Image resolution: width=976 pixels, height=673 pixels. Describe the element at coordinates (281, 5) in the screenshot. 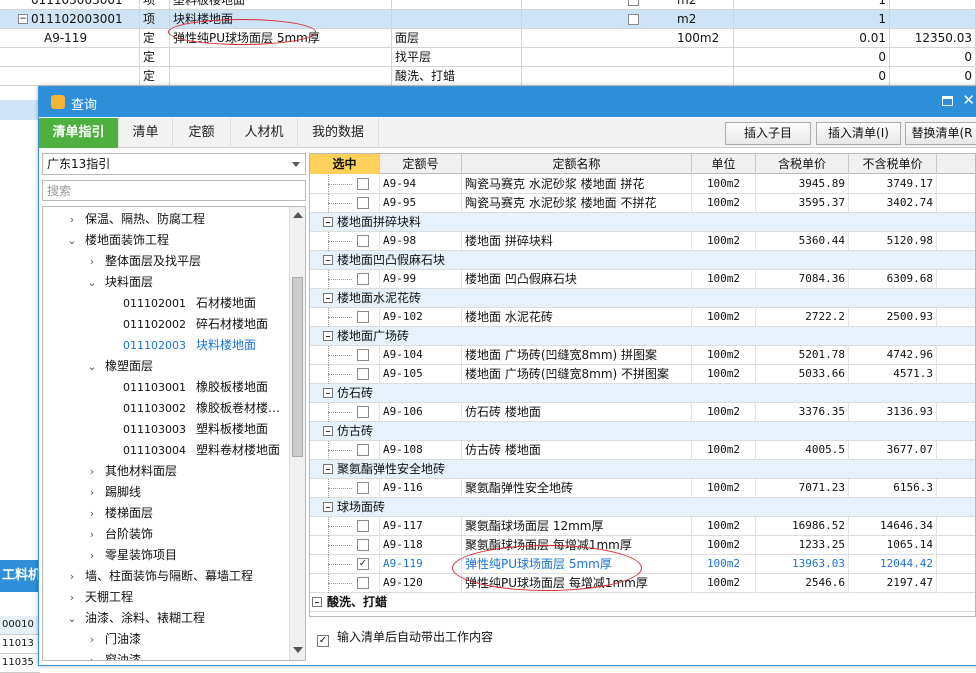

I see `sheet-cell-name: 塑料板楼地面` at that location.